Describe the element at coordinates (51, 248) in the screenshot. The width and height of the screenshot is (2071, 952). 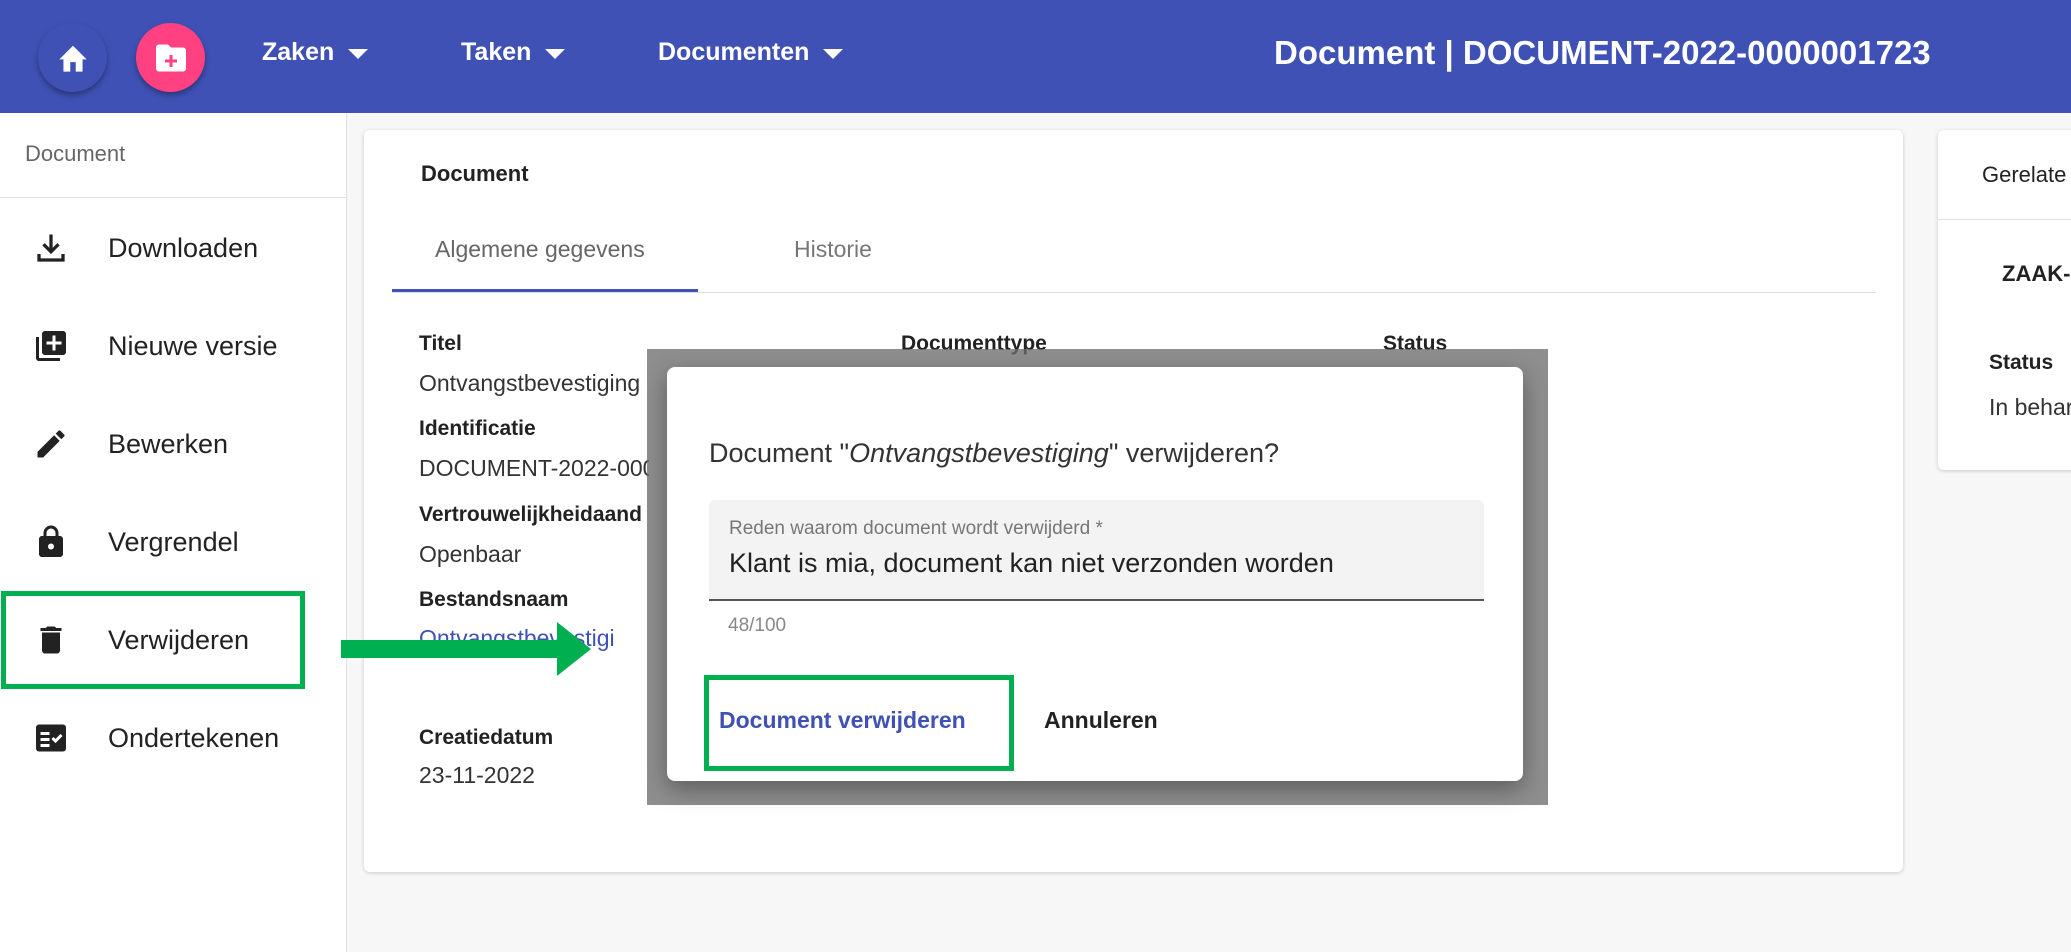
I see `download-icon` at that location.